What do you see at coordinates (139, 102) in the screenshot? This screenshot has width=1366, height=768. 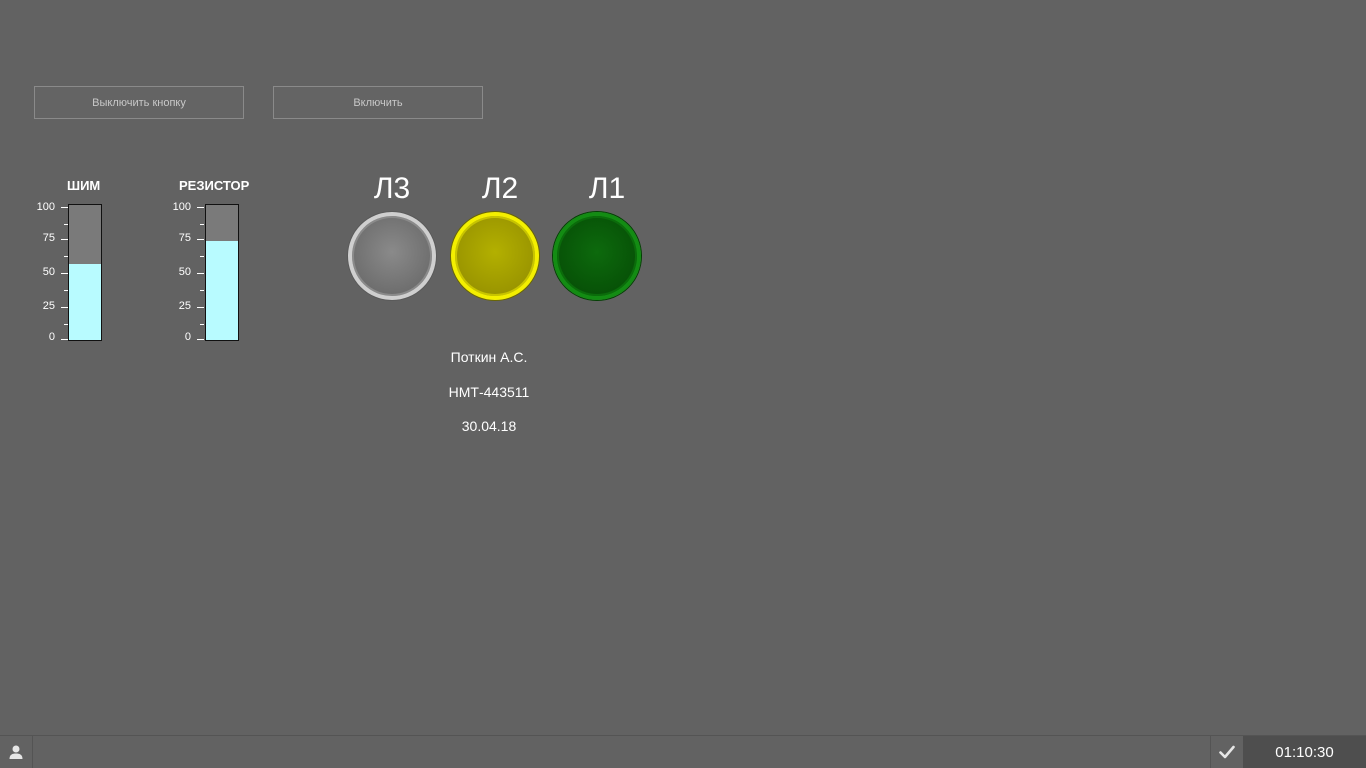 I see `disable-button-button: Выключить кнопку` at bounding box center [139, 102].